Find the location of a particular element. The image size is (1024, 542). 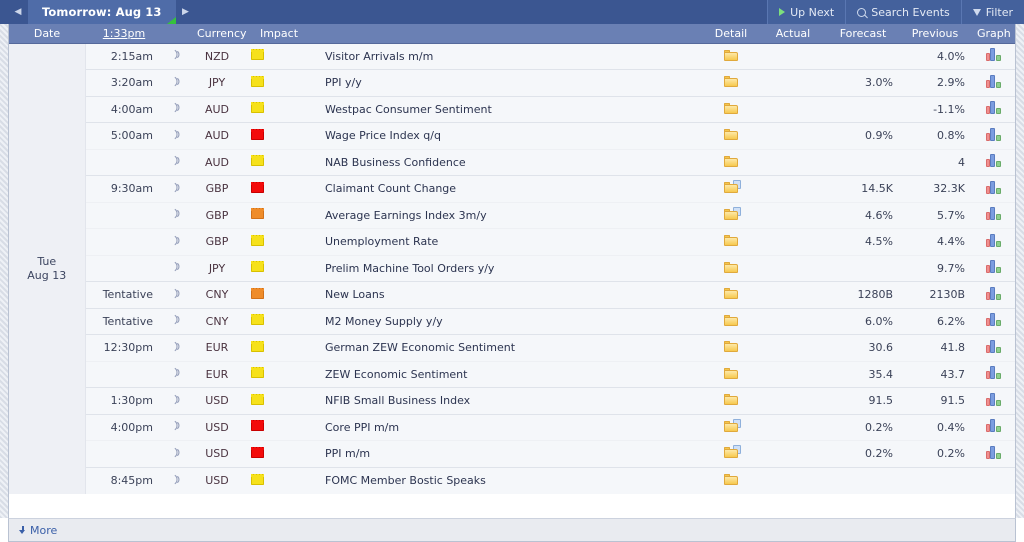

column-header-time: 1:33pm is located at coordinates (124, 34).